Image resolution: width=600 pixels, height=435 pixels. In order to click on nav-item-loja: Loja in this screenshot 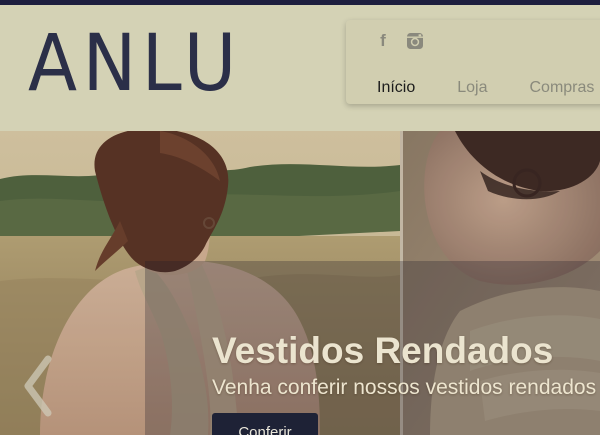, I will do `click(472, 88)`.